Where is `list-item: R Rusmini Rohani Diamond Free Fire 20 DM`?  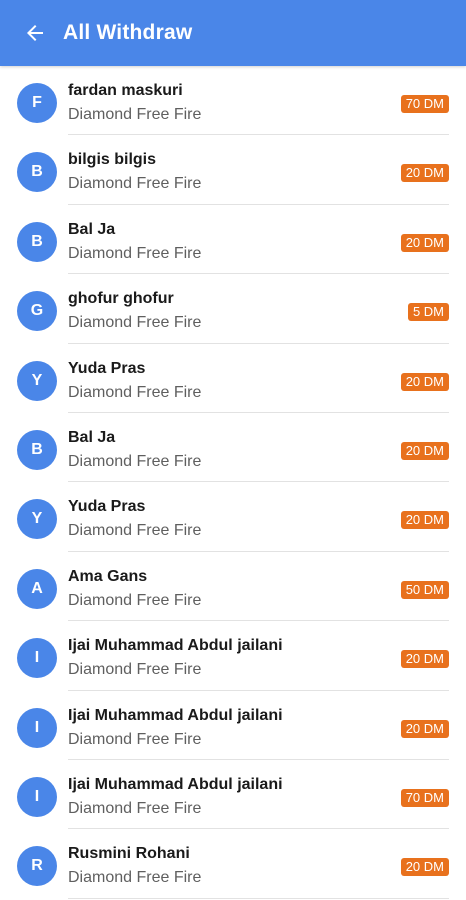
list-item: R Rusmini Rohani Diamond Free Fire 20 DM is located at coordinates (233, 864).